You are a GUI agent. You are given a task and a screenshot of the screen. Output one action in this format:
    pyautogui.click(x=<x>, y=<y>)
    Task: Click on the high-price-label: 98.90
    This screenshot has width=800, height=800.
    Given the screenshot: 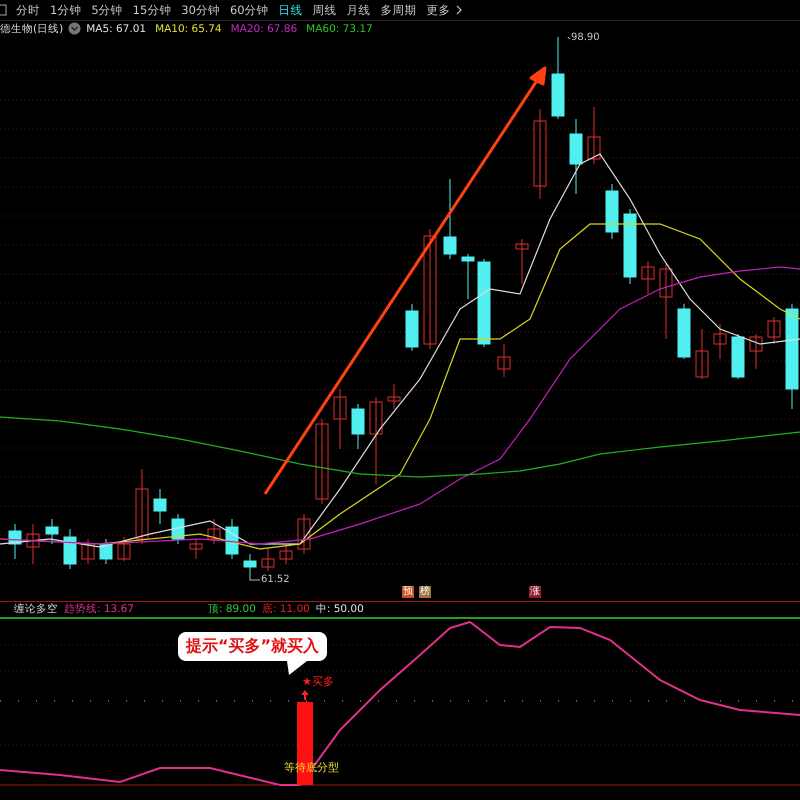 What is the action you would take?
    pyautogui.click(x=585, y=37)
    